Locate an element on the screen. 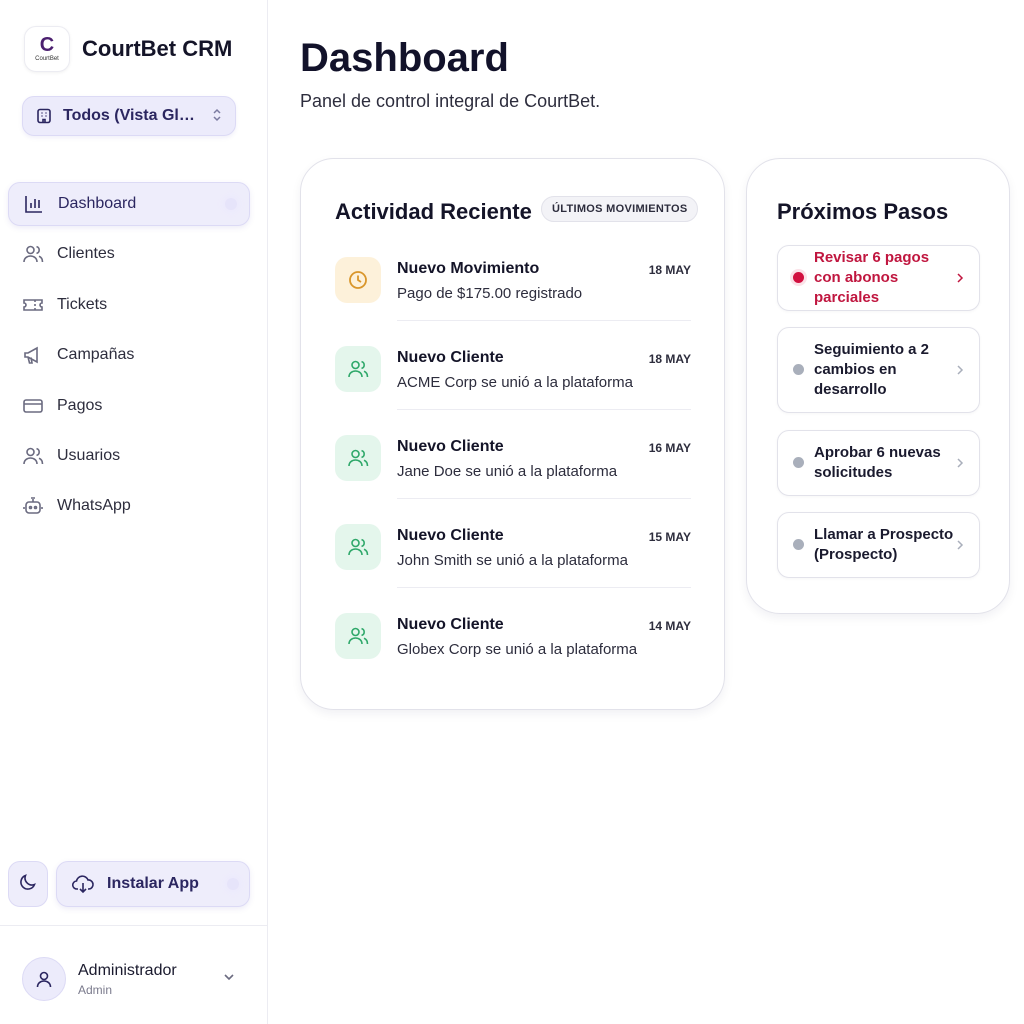 This screenshot has height=1024, width=1024. activity-date: 15 MAY is located at coordinates (669, 537).